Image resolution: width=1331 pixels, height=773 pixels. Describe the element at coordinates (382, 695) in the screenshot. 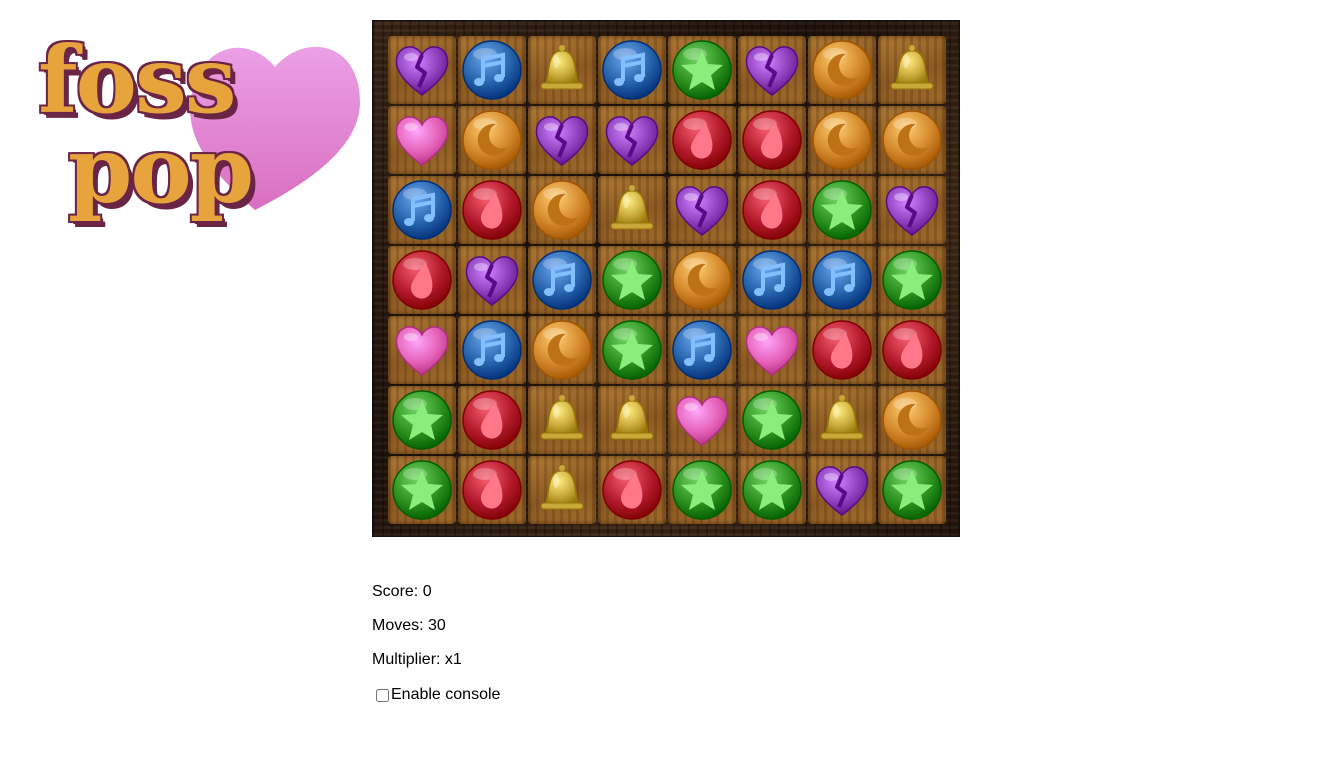

I see `enable-console-checkbox` at that location.